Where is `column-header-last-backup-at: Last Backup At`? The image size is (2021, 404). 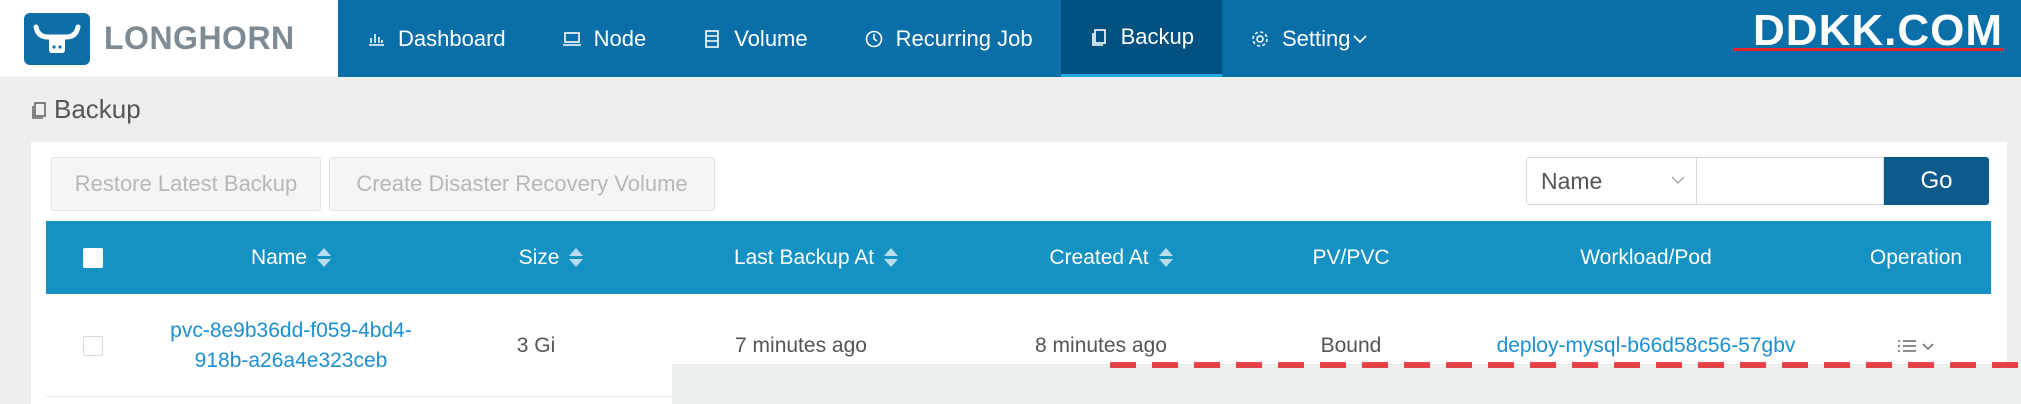
column-header-last-backup-at: Last Backup At is located at coordinates (816, 257).